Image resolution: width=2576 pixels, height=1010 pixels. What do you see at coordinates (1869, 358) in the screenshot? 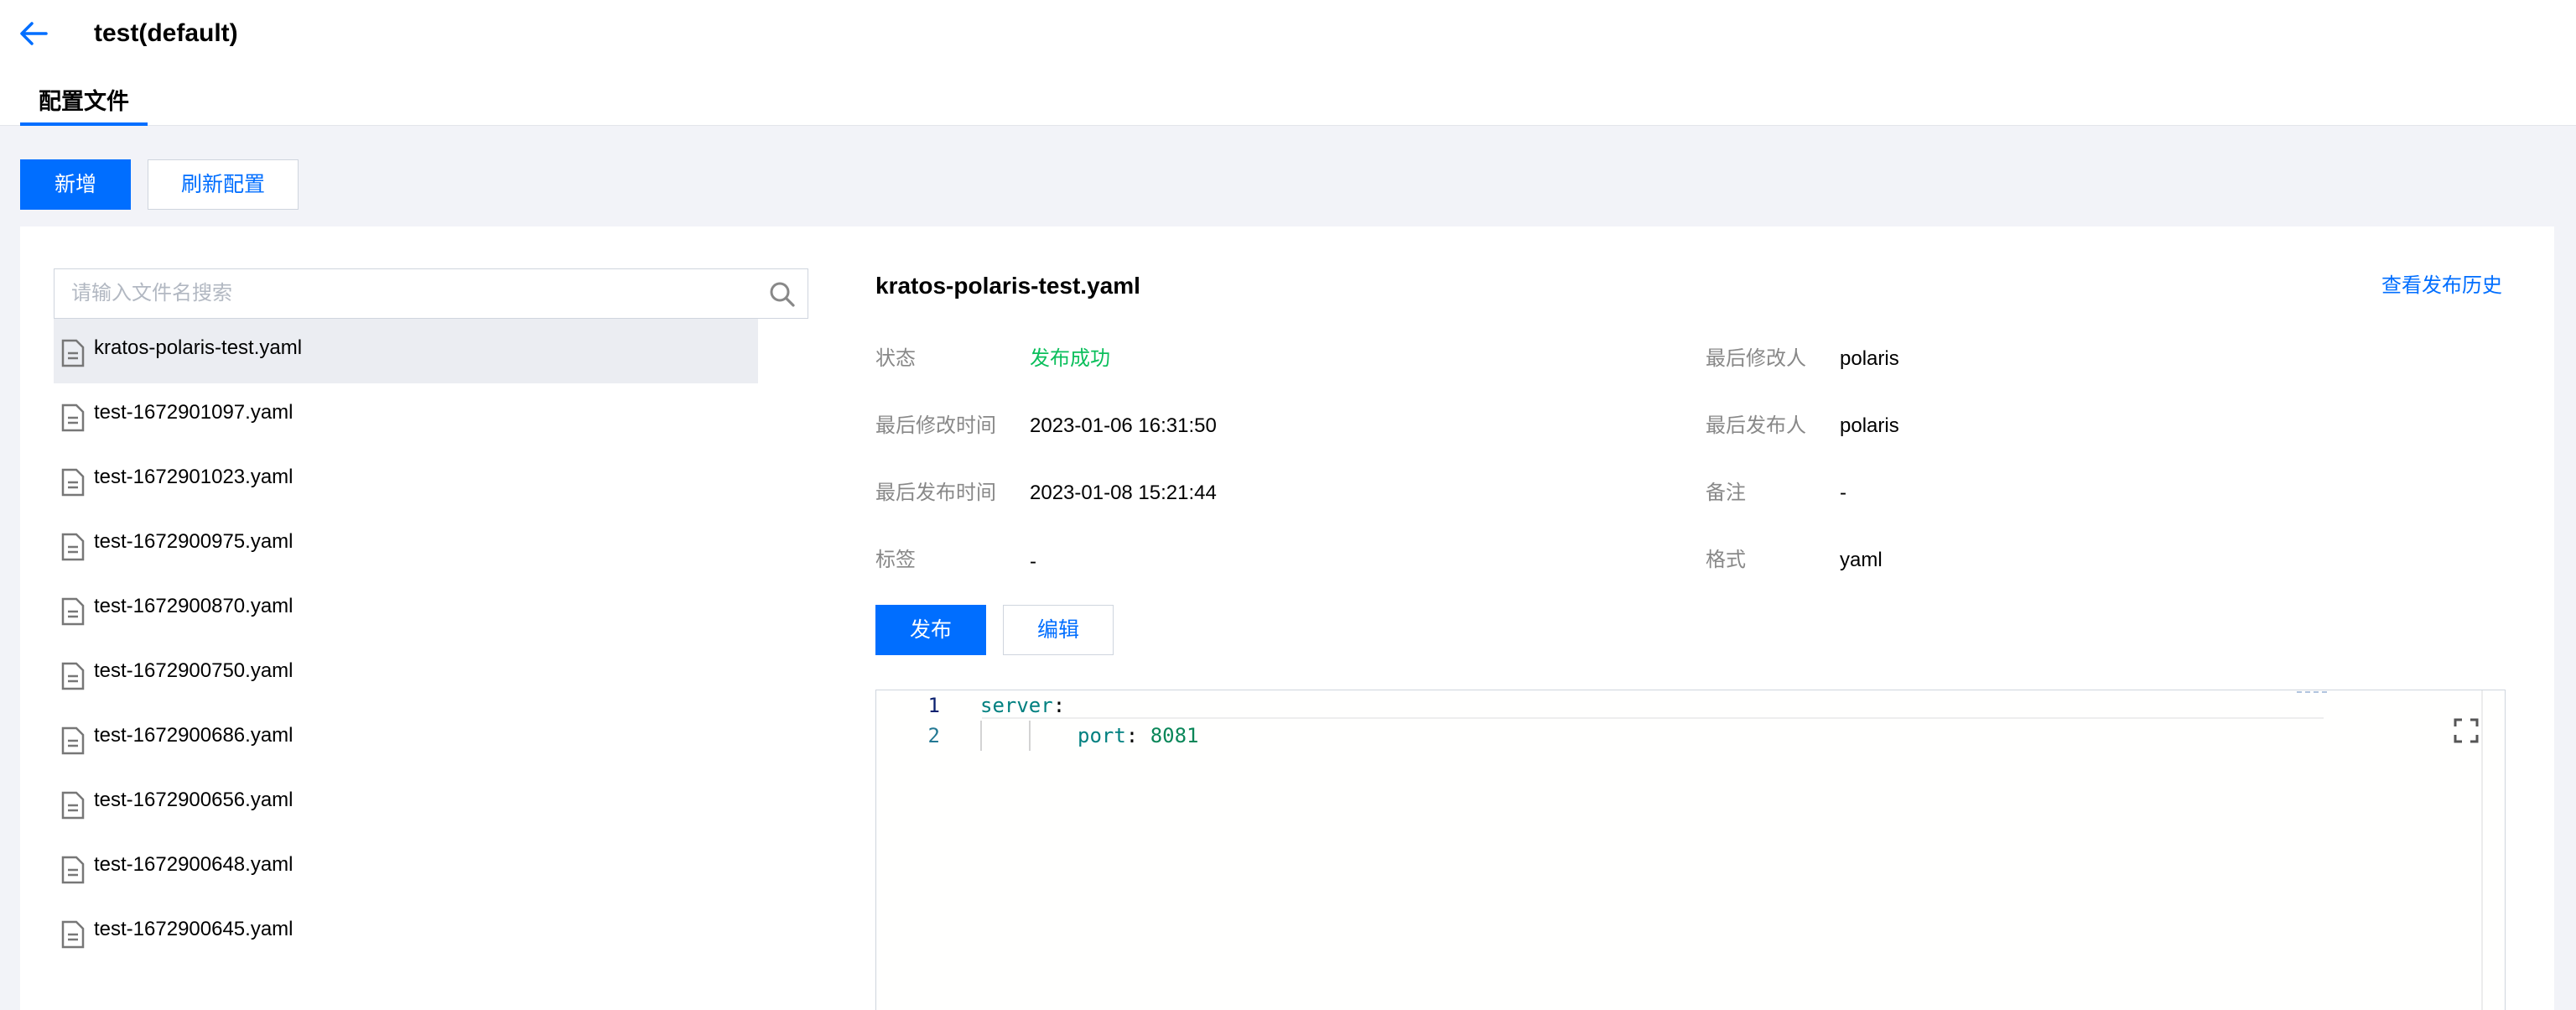
I see `last-modifier-value: polaris` at bounding box center [1869, 358].